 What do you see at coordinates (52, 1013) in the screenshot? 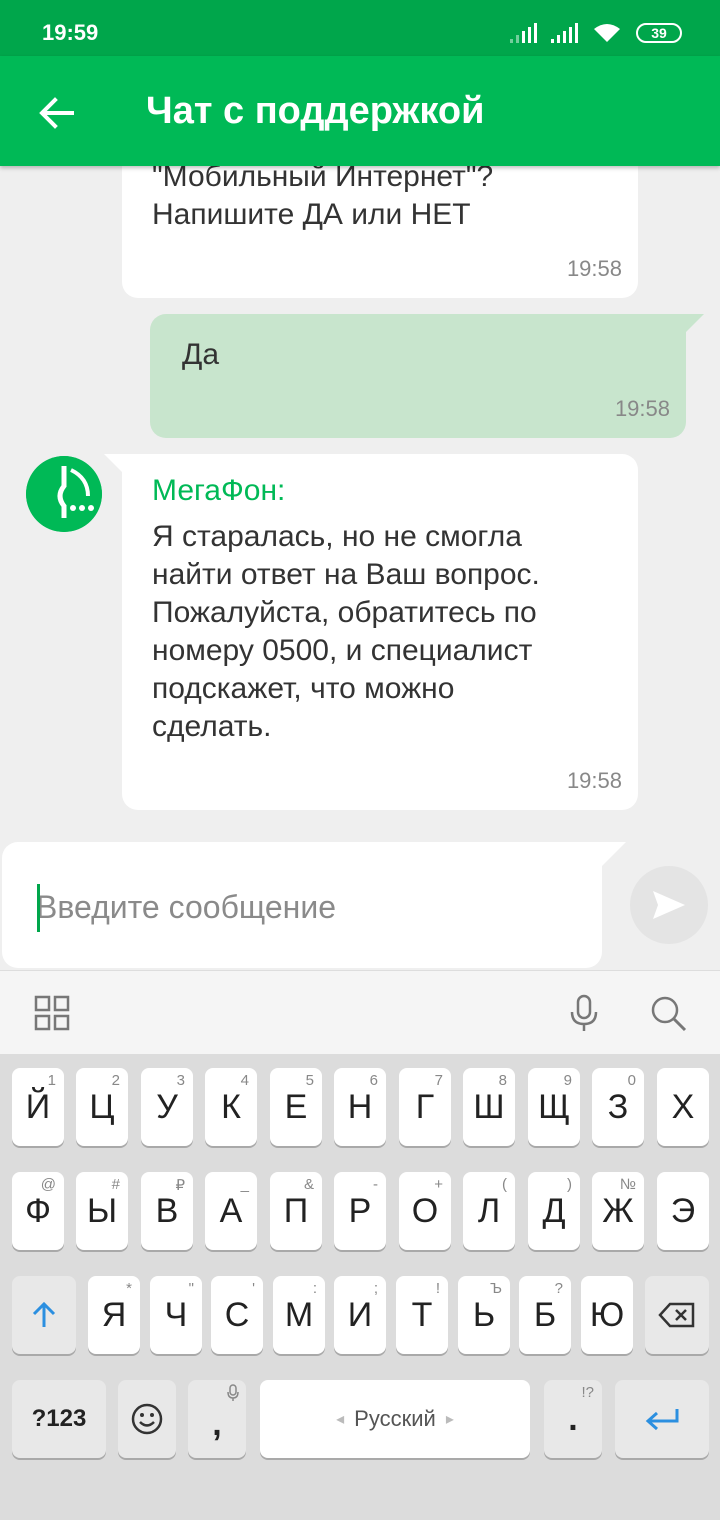
I see `apps-grid-icon` at bounding box center [52, 1013].